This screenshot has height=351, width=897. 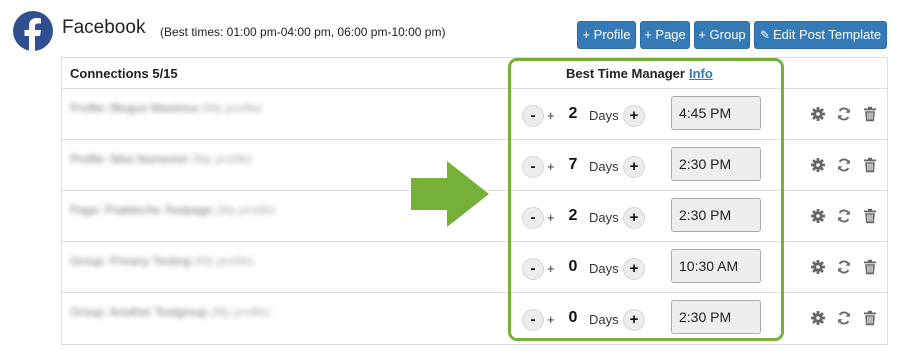 What do you see at coordinates (134, 108) in the screenshot?
I see `connection-name-text: Profile: Blogus Maximus` at bounding box center [134, 108].